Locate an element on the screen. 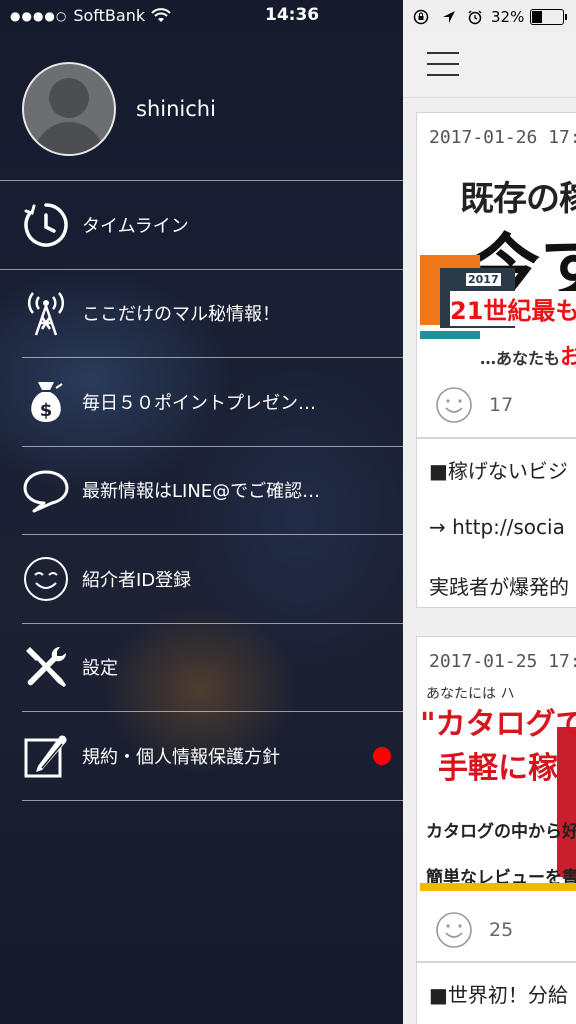 The image size is (576, 1024). post-image: あなたには ハ "カタログで 手軽に稼 カタログの中から好 簡単なレビューを書 is located at coordinates (498, 794).